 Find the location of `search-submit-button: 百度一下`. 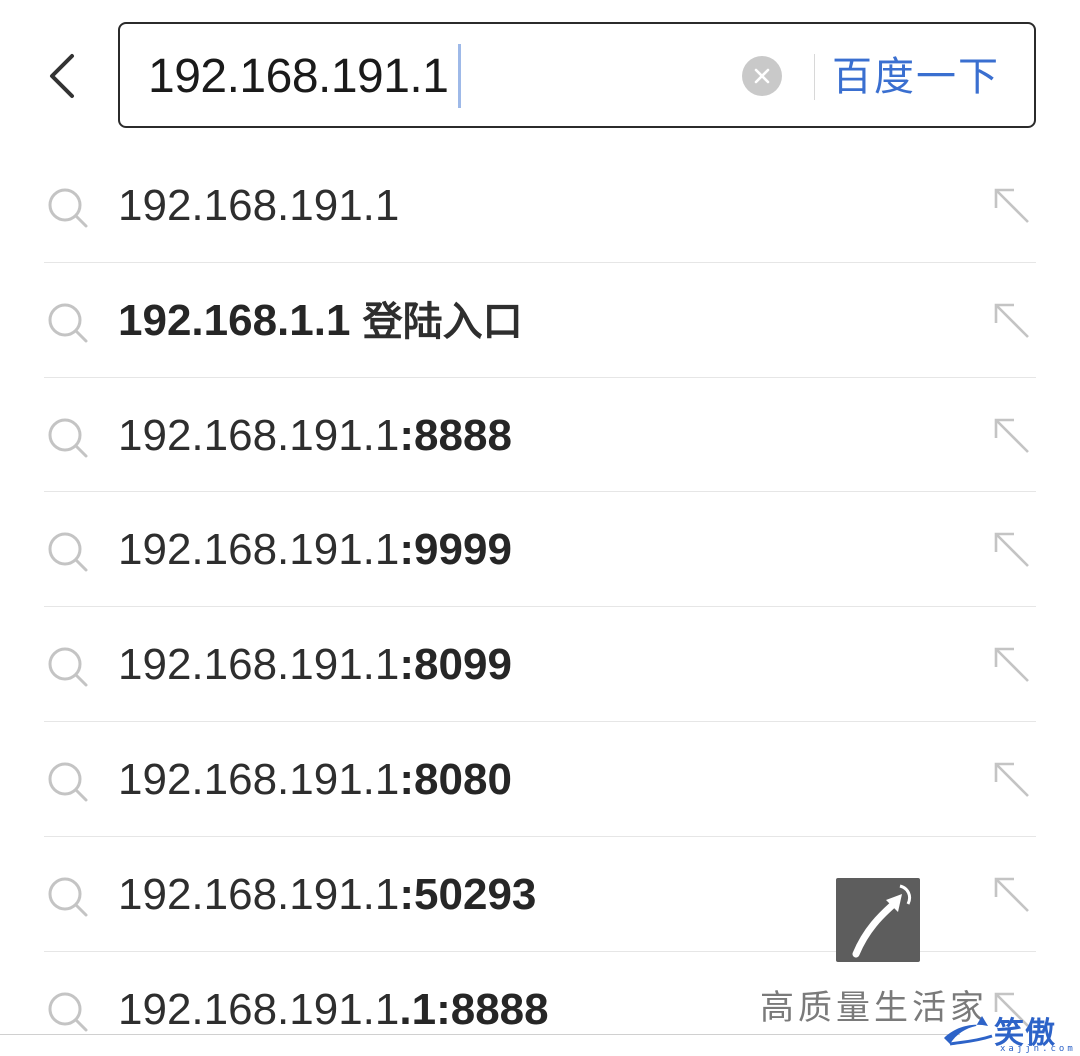

search-submit-button: 百度一下 is located at coordinates (916, 77).